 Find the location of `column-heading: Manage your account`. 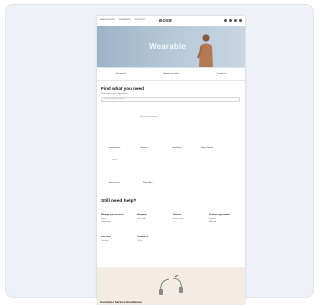

column-heading: Manage your account is located at coordinates (112, 215).